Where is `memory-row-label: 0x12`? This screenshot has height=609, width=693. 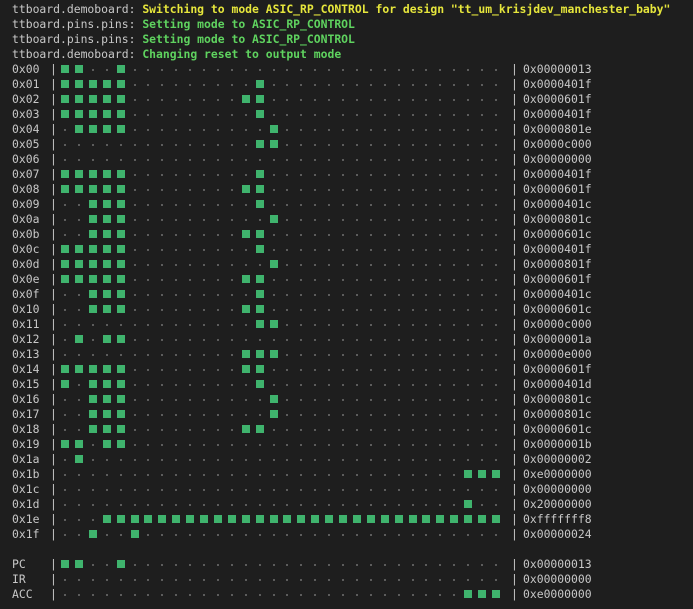 memory-row-label: 0x12 is located at coordinates (26, 339).